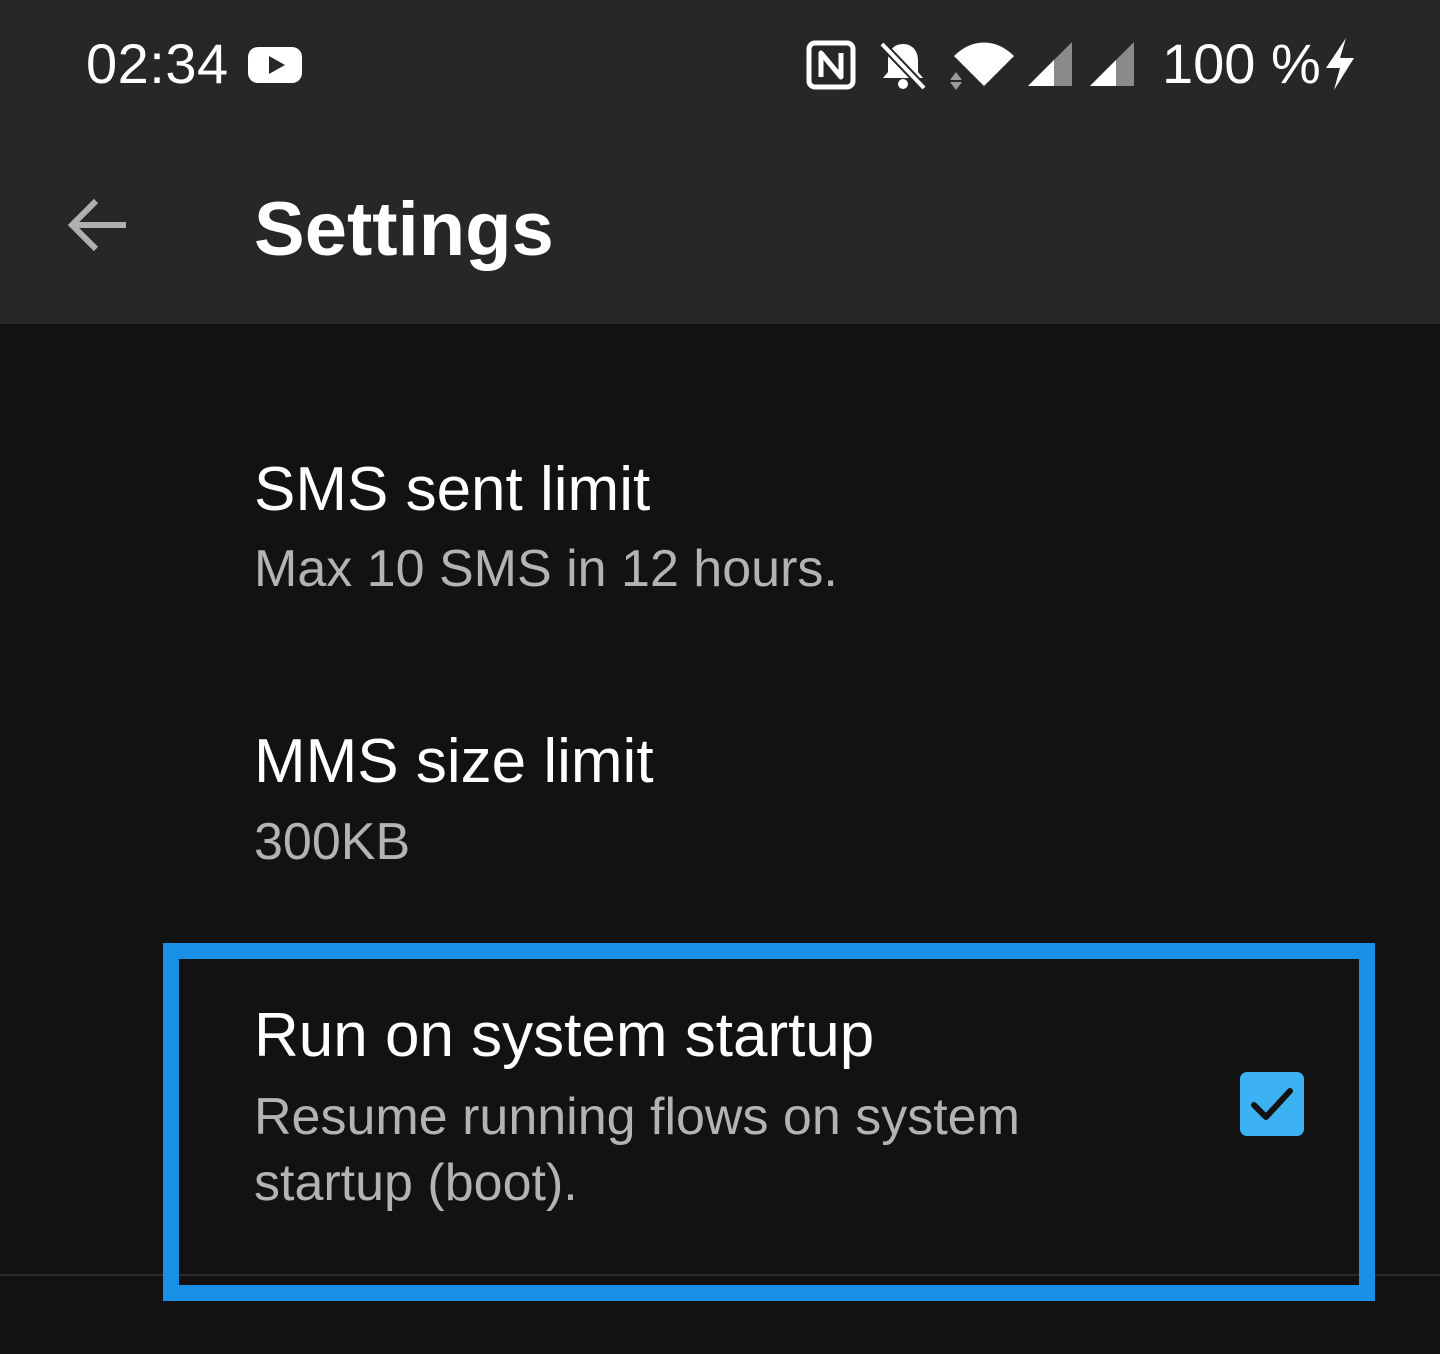 This screenshot has height=1354, width=1440. Describe the element at coordinates (720, 65) in the screenshot. I see `status-bar: 02:34 100 %` at that location.